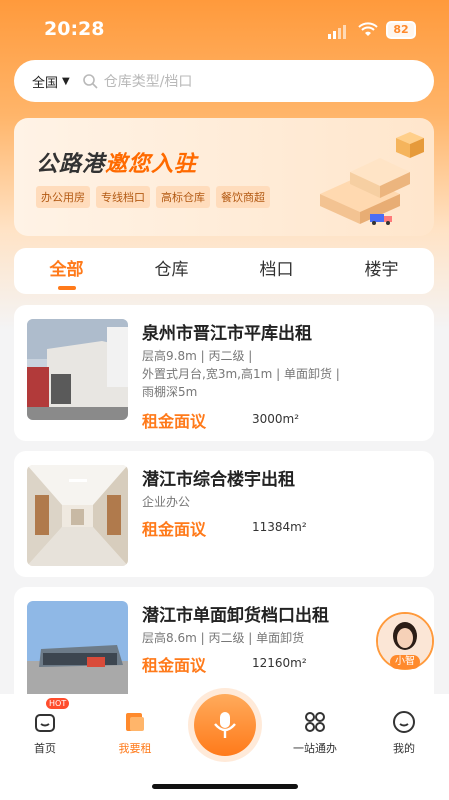  What do you see at coordinates (77, 515) in the screenshot?
I see `listing-photo-corridor` at bounding box center [77, 515].